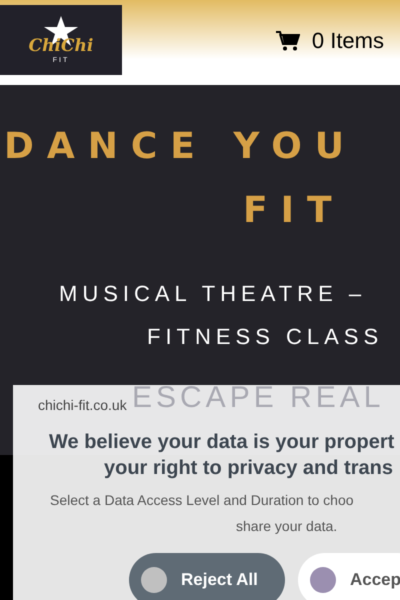 The image size is (400, 600). I want to click on hero-title: DANCE YOU, so click(181, 146).